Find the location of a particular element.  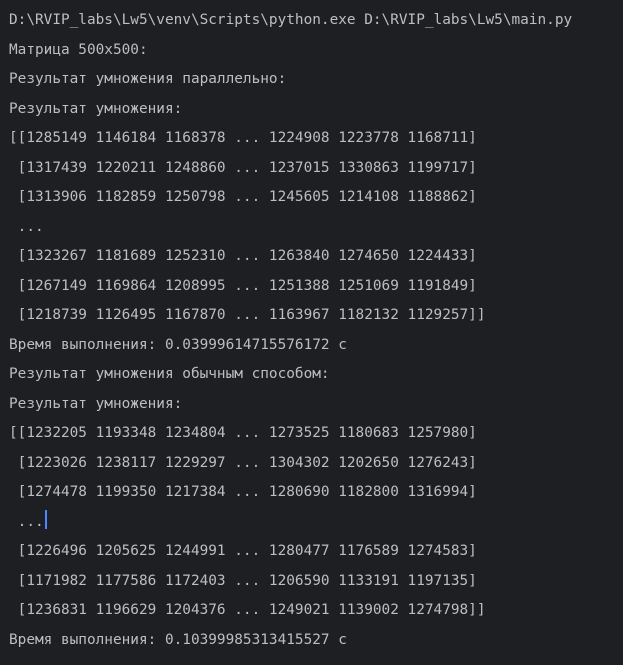

console-line-execution-time: Время выполнения: 0.10399985313415527 с is located at coordinates (178, 639).